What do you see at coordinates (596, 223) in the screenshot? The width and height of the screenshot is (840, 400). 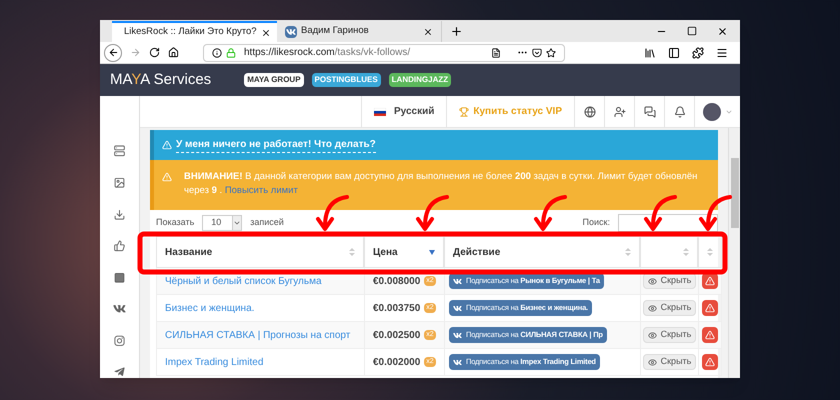 I see `search-label: Поиск:` at bounding box center [596, 223].